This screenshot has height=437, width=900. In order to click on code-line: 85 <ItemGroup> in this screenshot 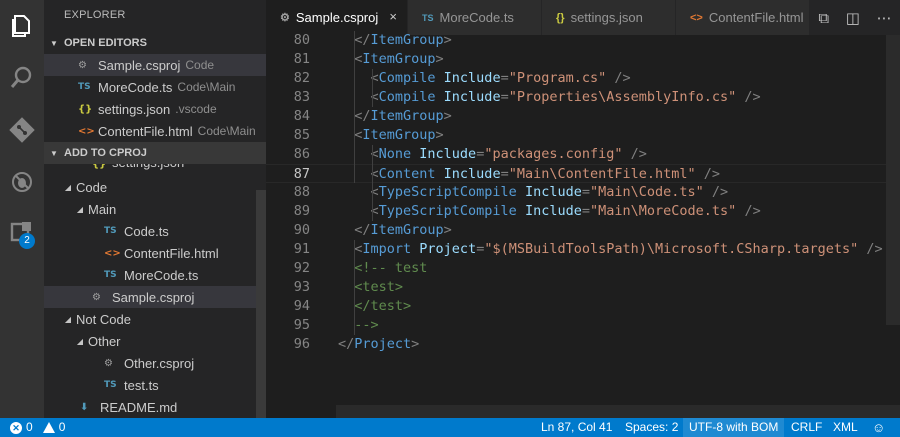, I will do `click(583, 135)`.